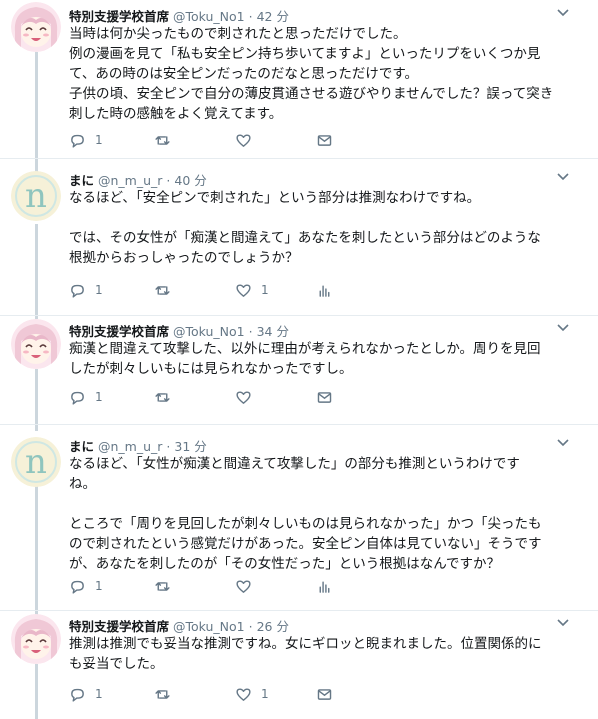  I want to click on tweet-header: 特別支援学校首席 @Toku_No1 · 42 分, so click(179, 15).